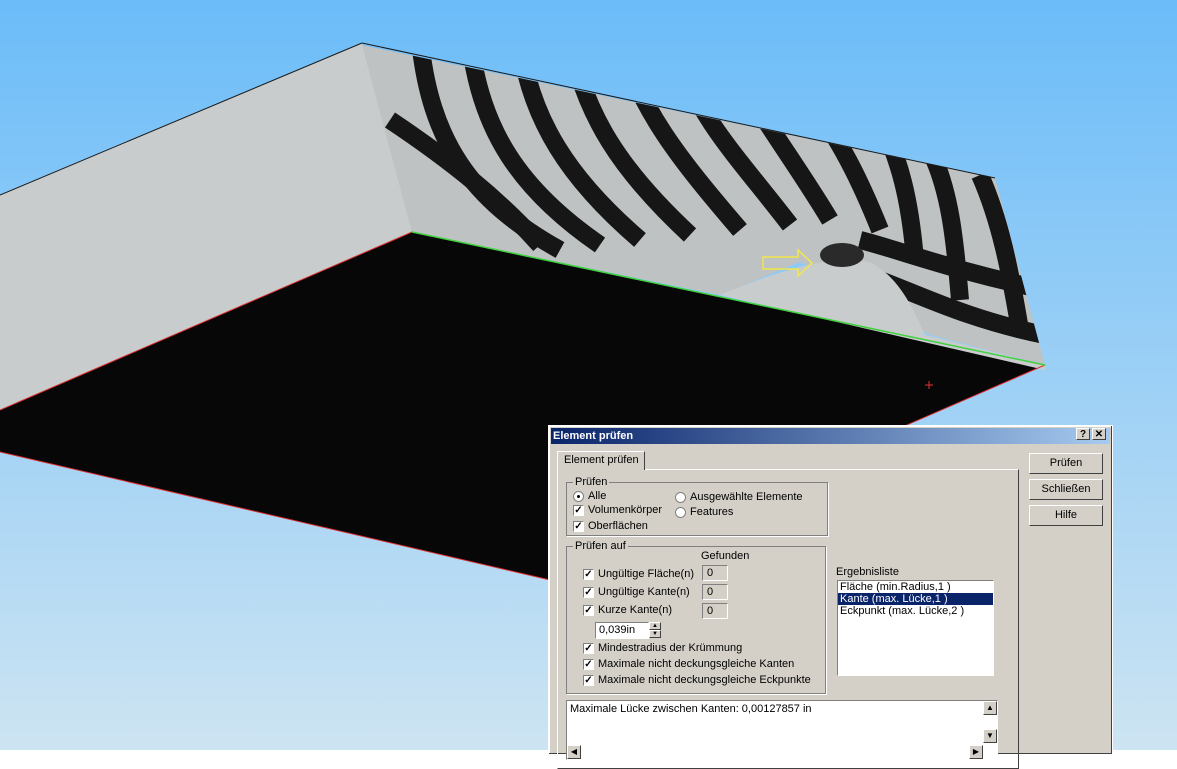 This screenshot has width=1177, height=769. I want to click on radio-all-label: Alle, so click(597, 496).